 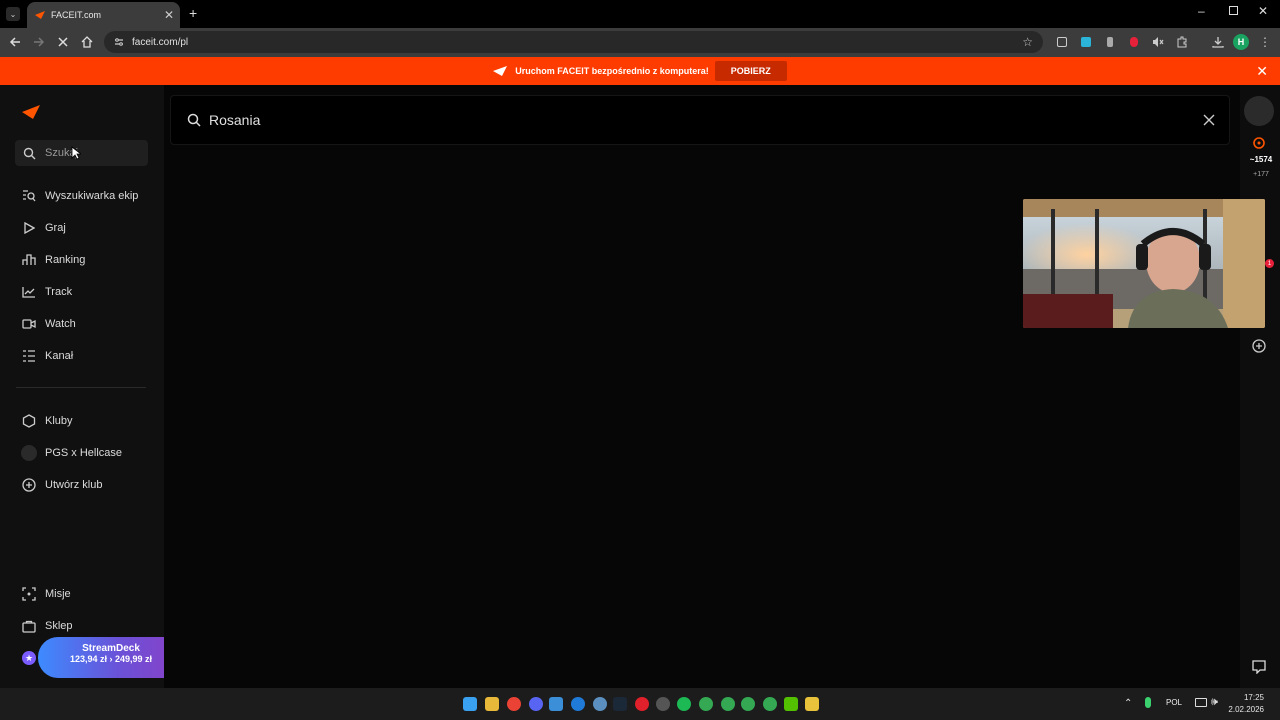 What do you see at coordinates (29, 324) in the screenshot?
I see `watch-icon` at bounding box center [29, 324].